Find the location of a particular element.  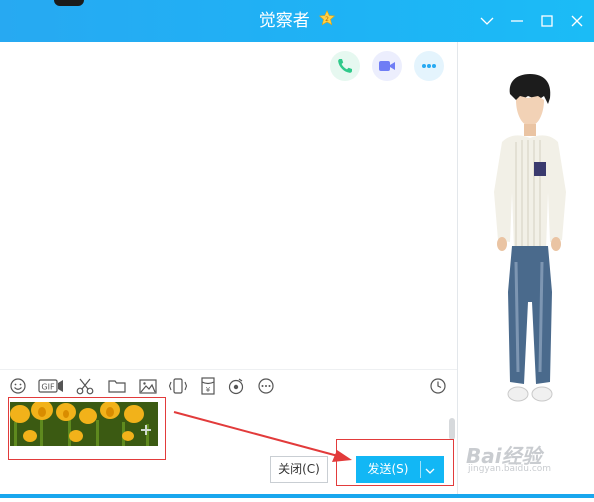

voice-call-icon is located at coordinates (345, 66).